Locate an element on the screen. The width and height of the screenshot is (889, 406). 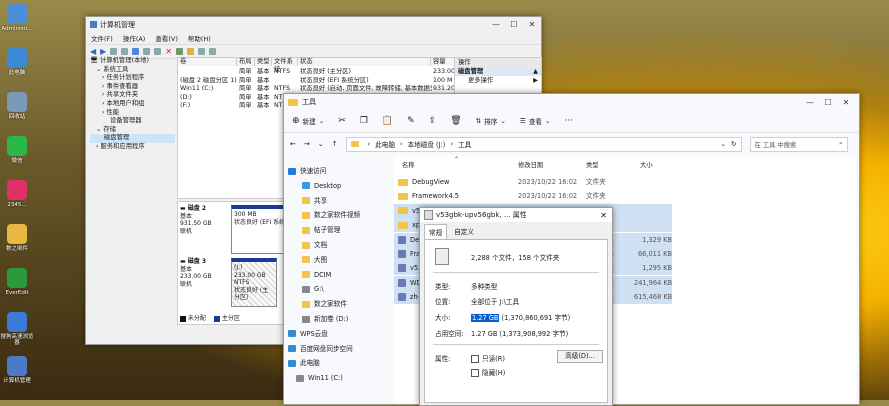
more-icon: ··· is located at coordinates (569, 121).